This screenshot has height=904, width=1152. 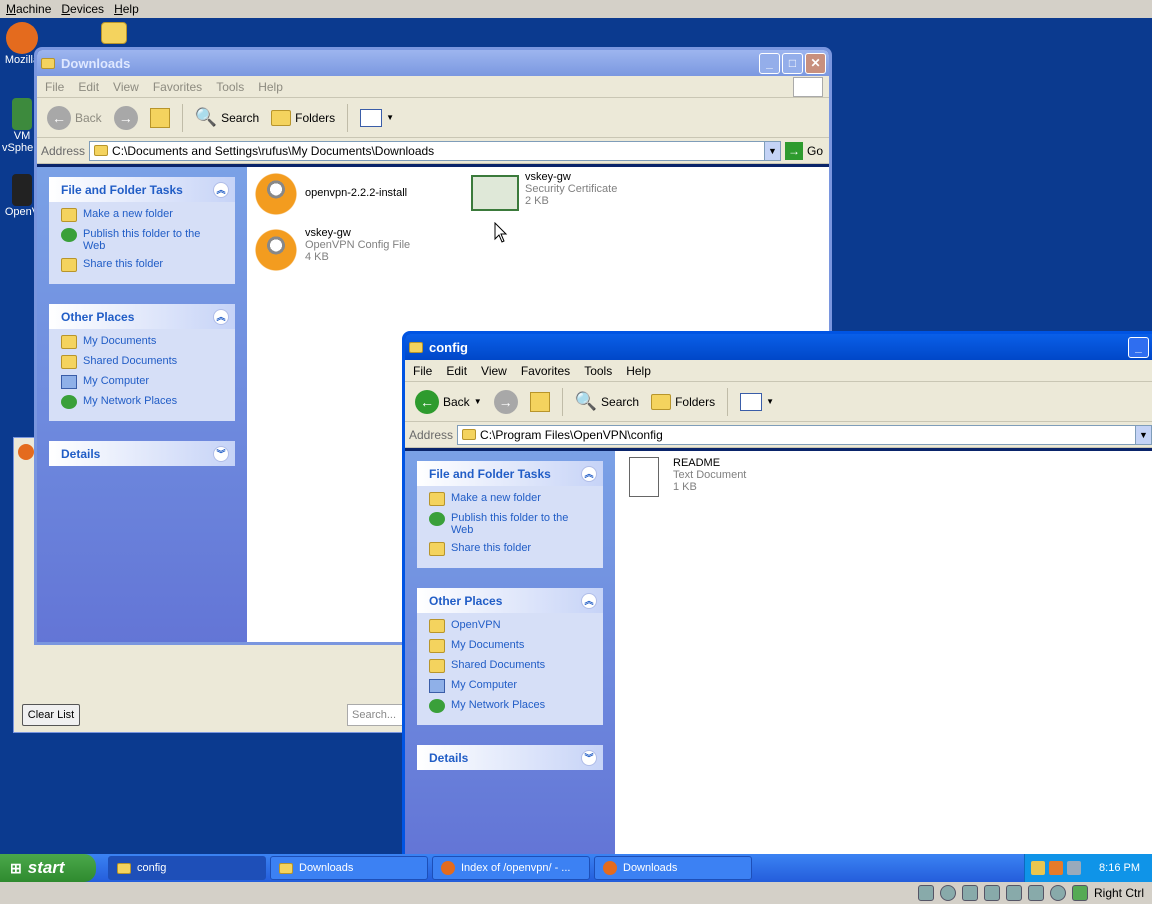 I want to click on maximize-button: □, so click(x=792, y=63).